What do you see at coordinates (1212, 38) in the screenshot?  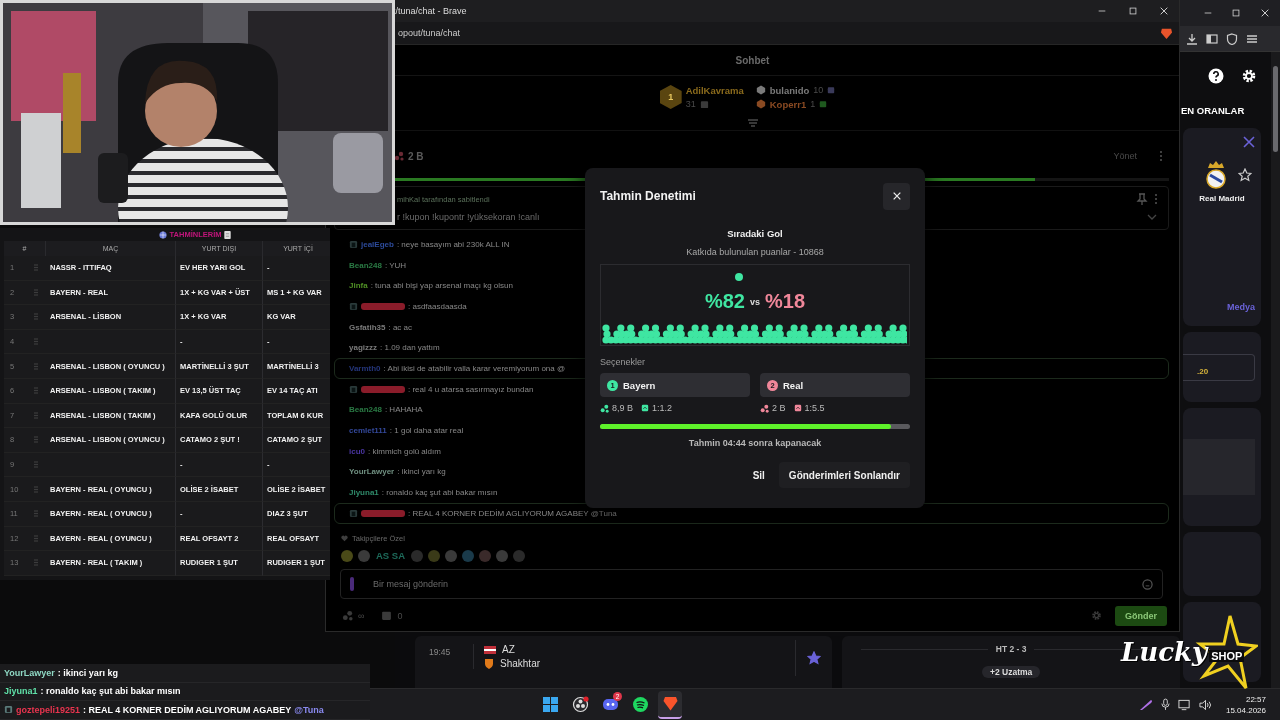 I see `sidebar-icon` at bounding box center [1212, 38].